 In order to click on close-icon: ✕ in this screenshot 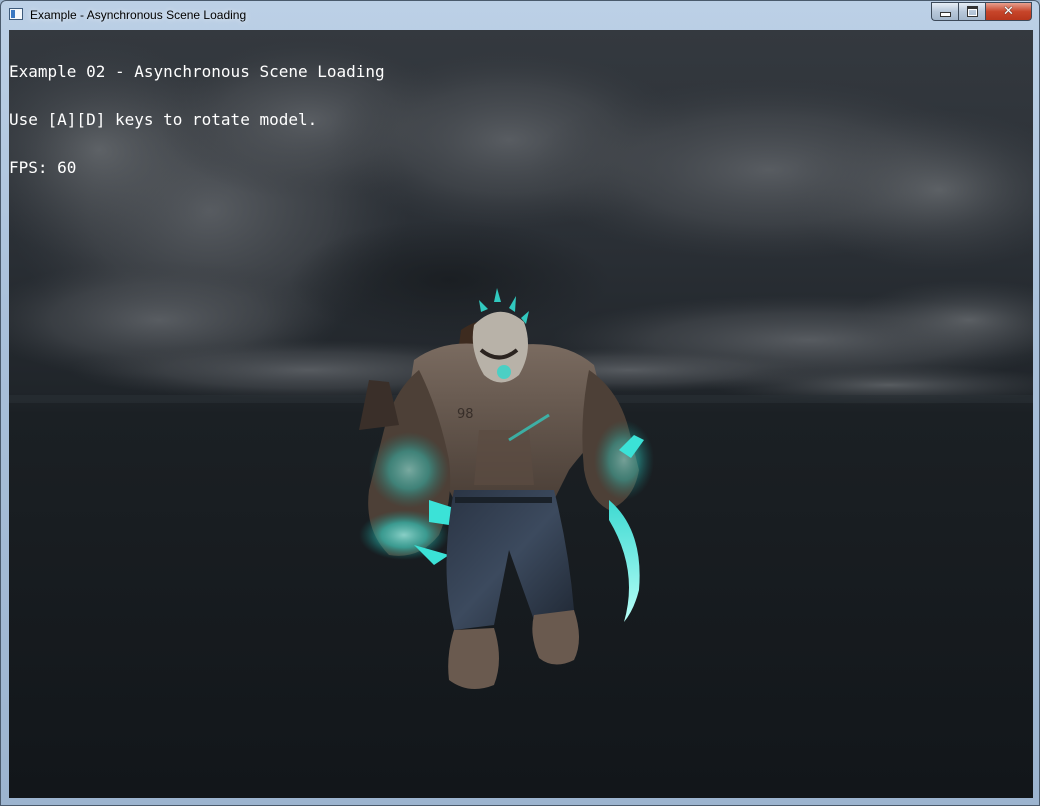, I will do `click(1008, 11)`.